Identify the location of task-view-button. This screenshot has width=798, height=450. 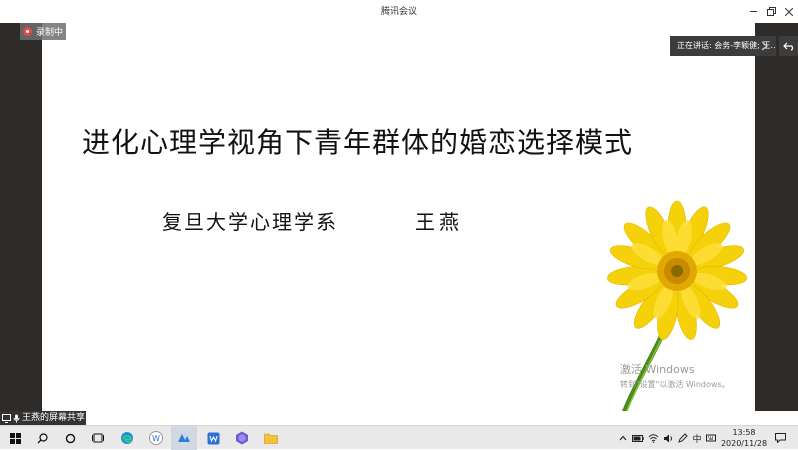
(98, 438).